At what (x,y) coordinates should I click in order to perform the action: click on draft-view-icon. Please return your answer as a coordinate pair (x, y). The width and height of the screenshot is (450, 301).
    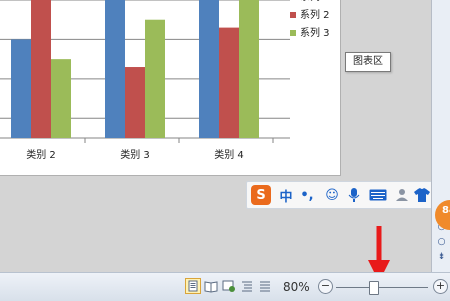
    Looking at the image, I should click on (265, 286).